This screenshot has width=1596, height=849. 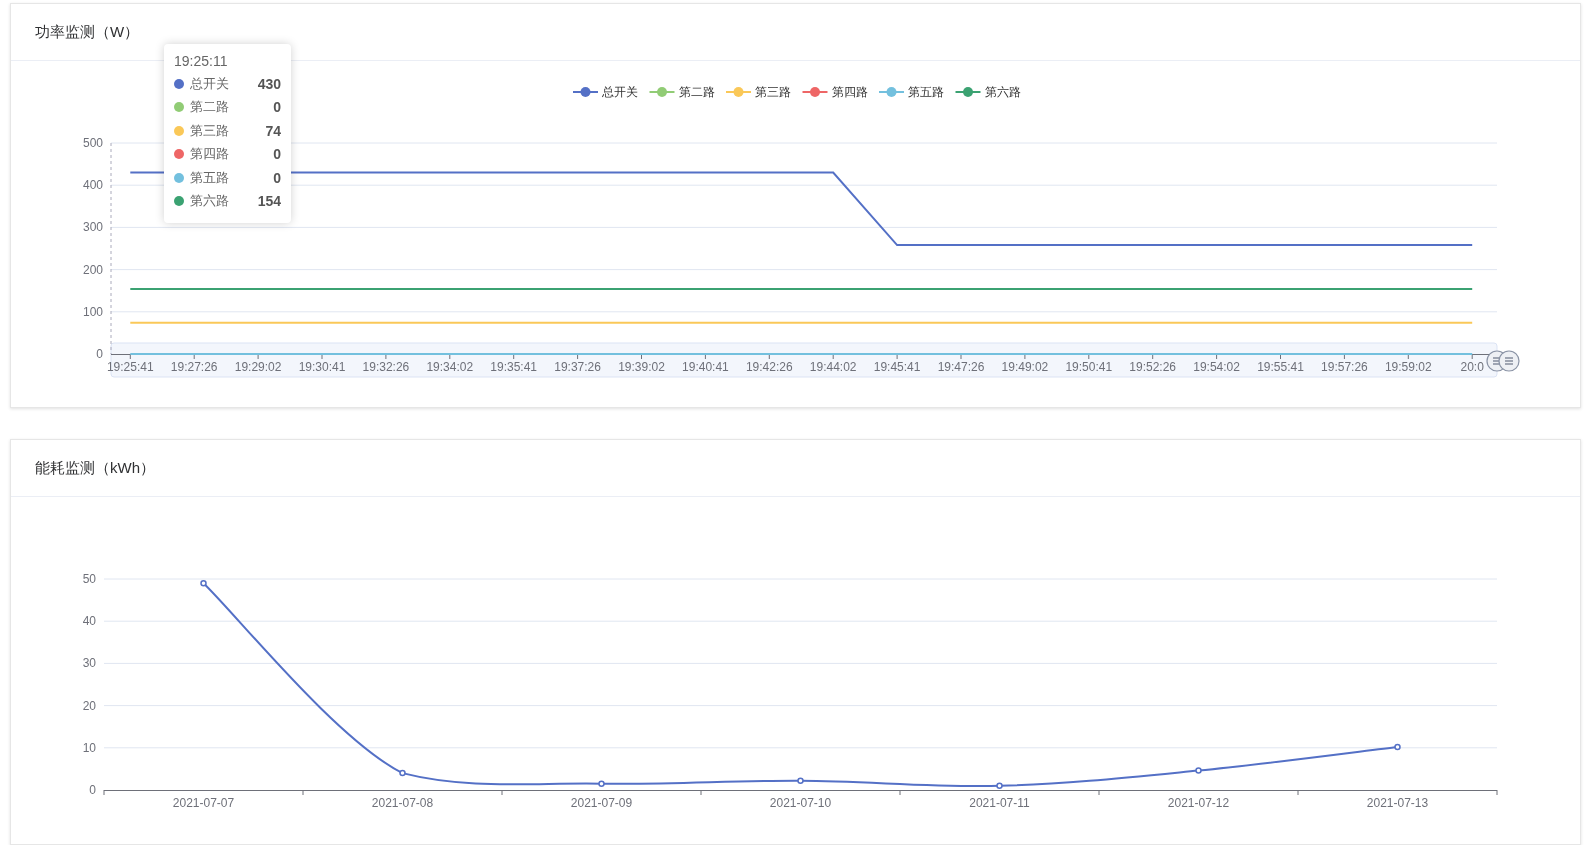 What do you see at coordinates (92, 185) in the screenshot?
I see `axis-label: 400` at bounding box center [92, 185].